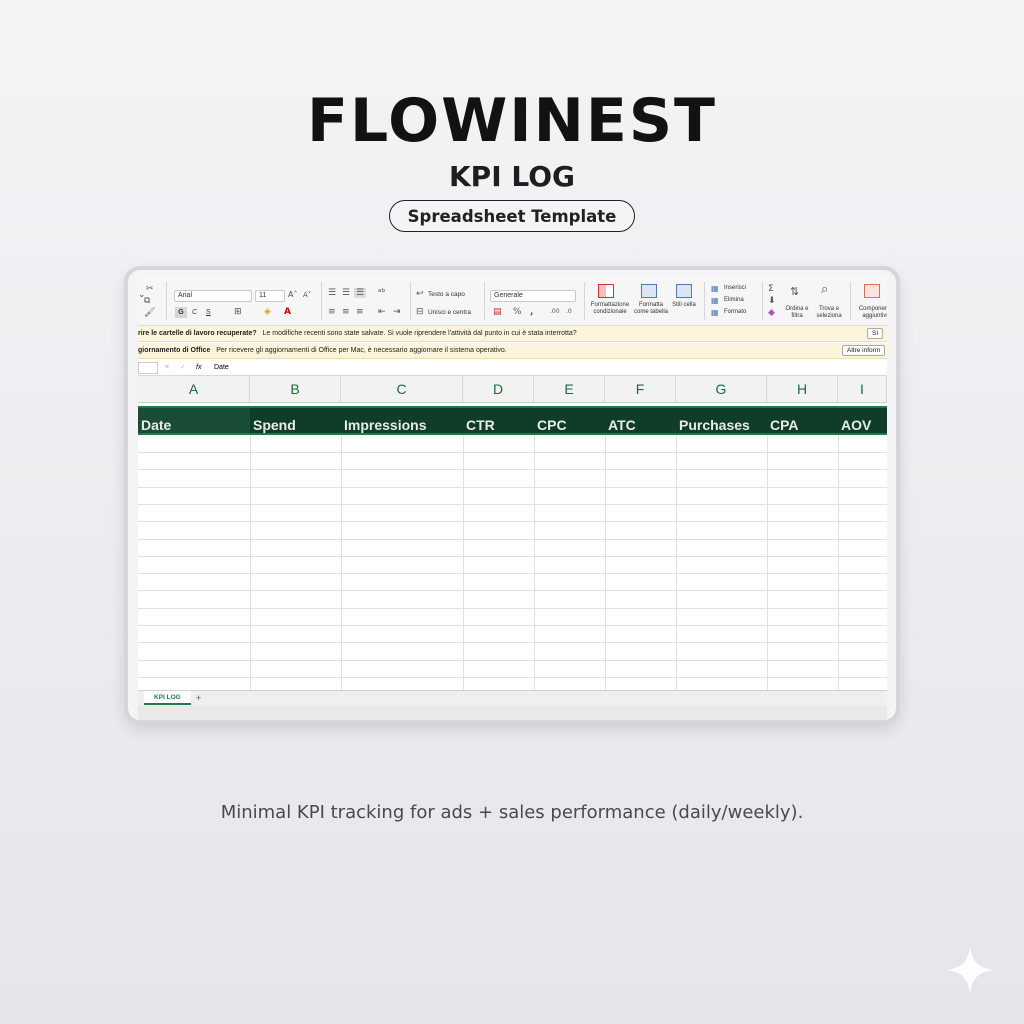 The width and height of the screenshot is (1024, 1024). I want to click on wrap-text-icon: ↩, so click(420, 294).